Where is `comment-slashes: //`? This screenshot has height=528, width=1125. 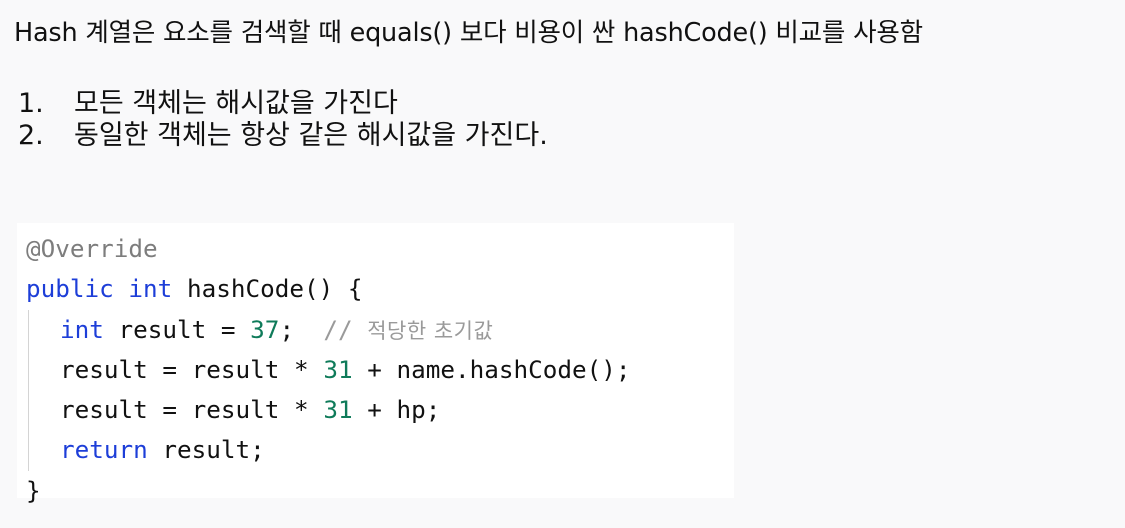 comment-slashes: // is located at coordinates (345, 329).